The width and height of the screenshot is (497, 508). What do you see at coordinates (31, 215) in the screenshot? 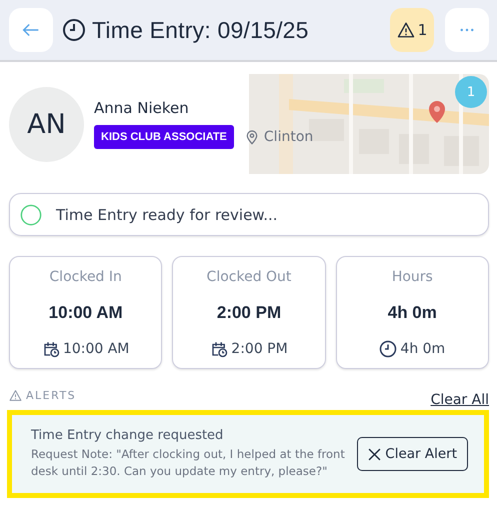
I see `status-ring-icon` at bounding box center [31, 215].